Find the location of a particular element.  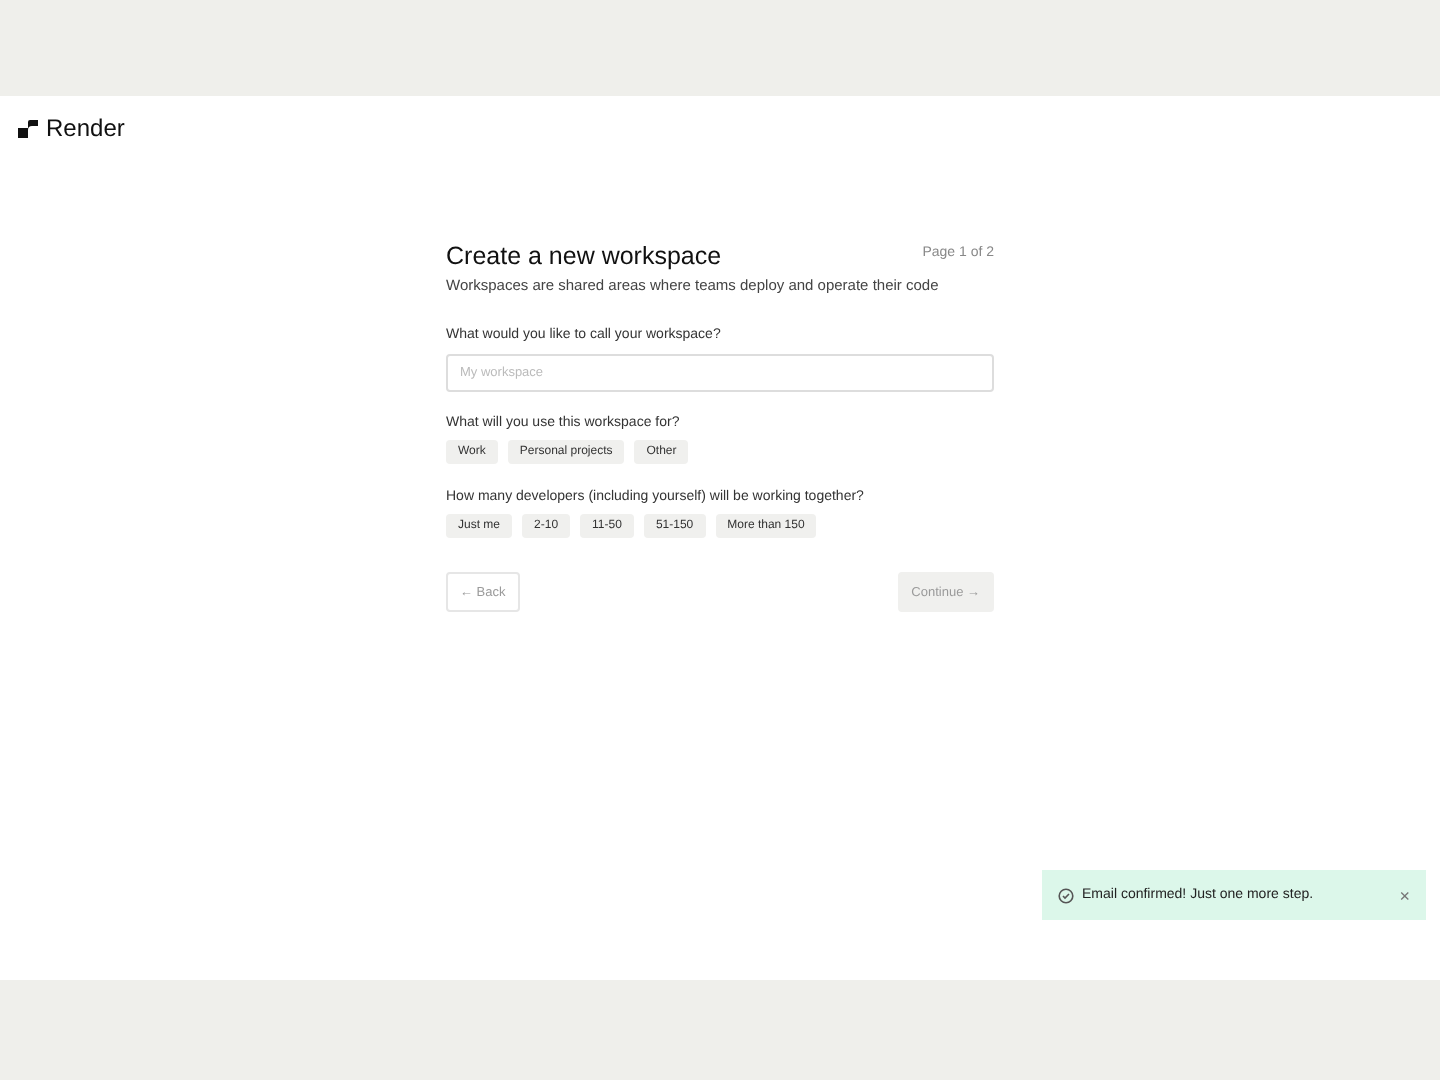

form-title: Create a new workspace is located at coordinates (584, 256).